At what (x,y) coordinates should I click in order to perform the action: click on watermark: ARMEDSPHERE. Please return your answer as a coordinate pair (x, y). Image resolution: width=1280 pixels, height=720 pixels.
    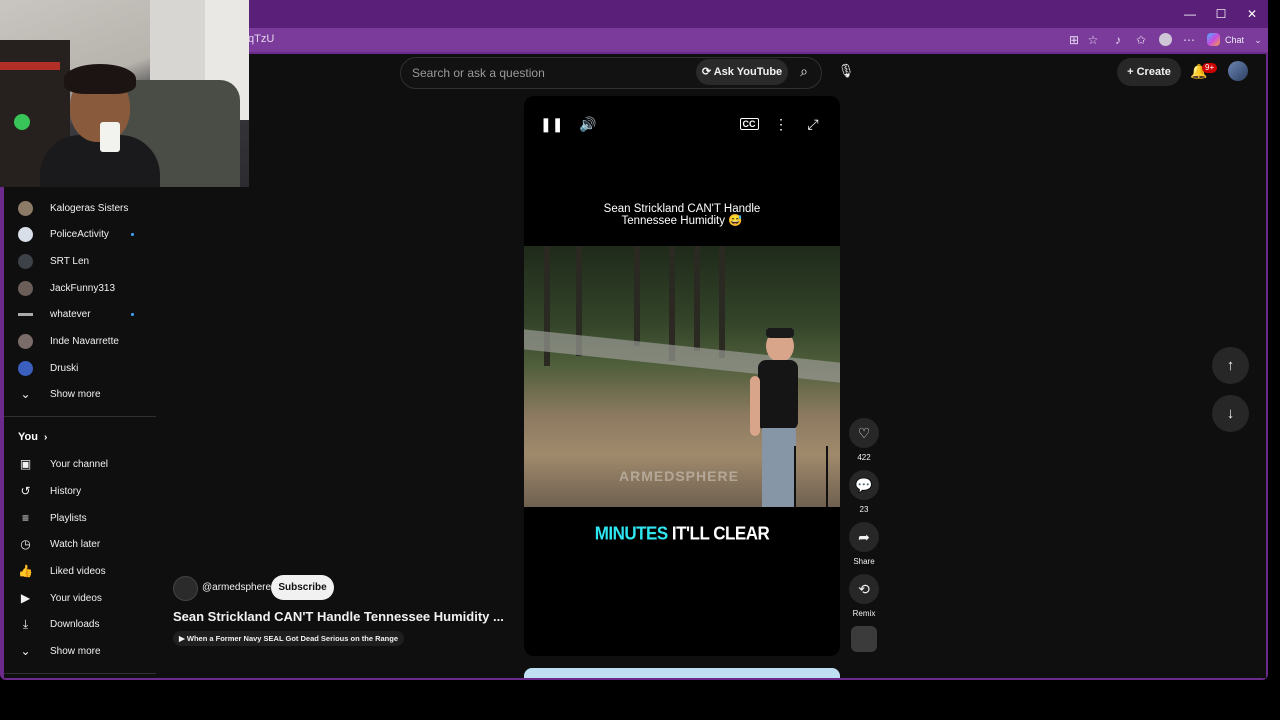
    Looking at the image, I should click on (679, 476).